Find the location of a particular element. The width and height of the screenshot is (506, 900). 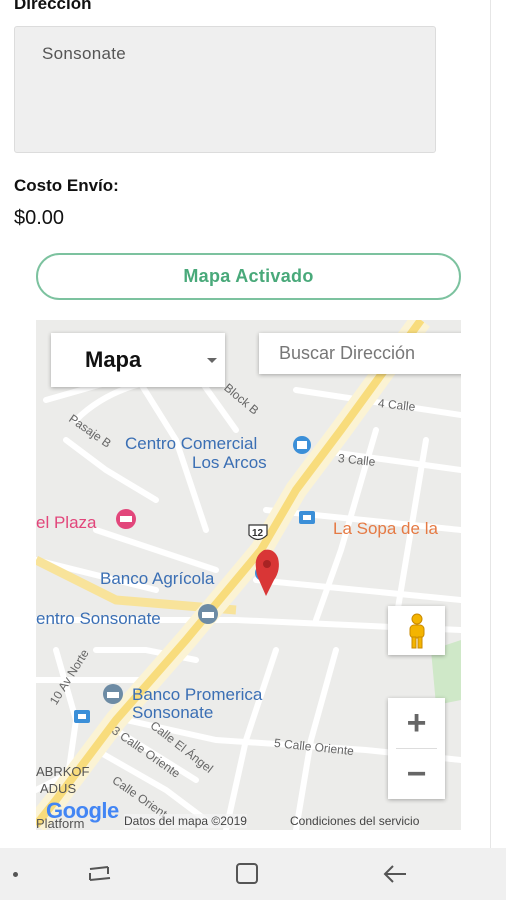

google-logo: Google is located at coordinates (82, 811).